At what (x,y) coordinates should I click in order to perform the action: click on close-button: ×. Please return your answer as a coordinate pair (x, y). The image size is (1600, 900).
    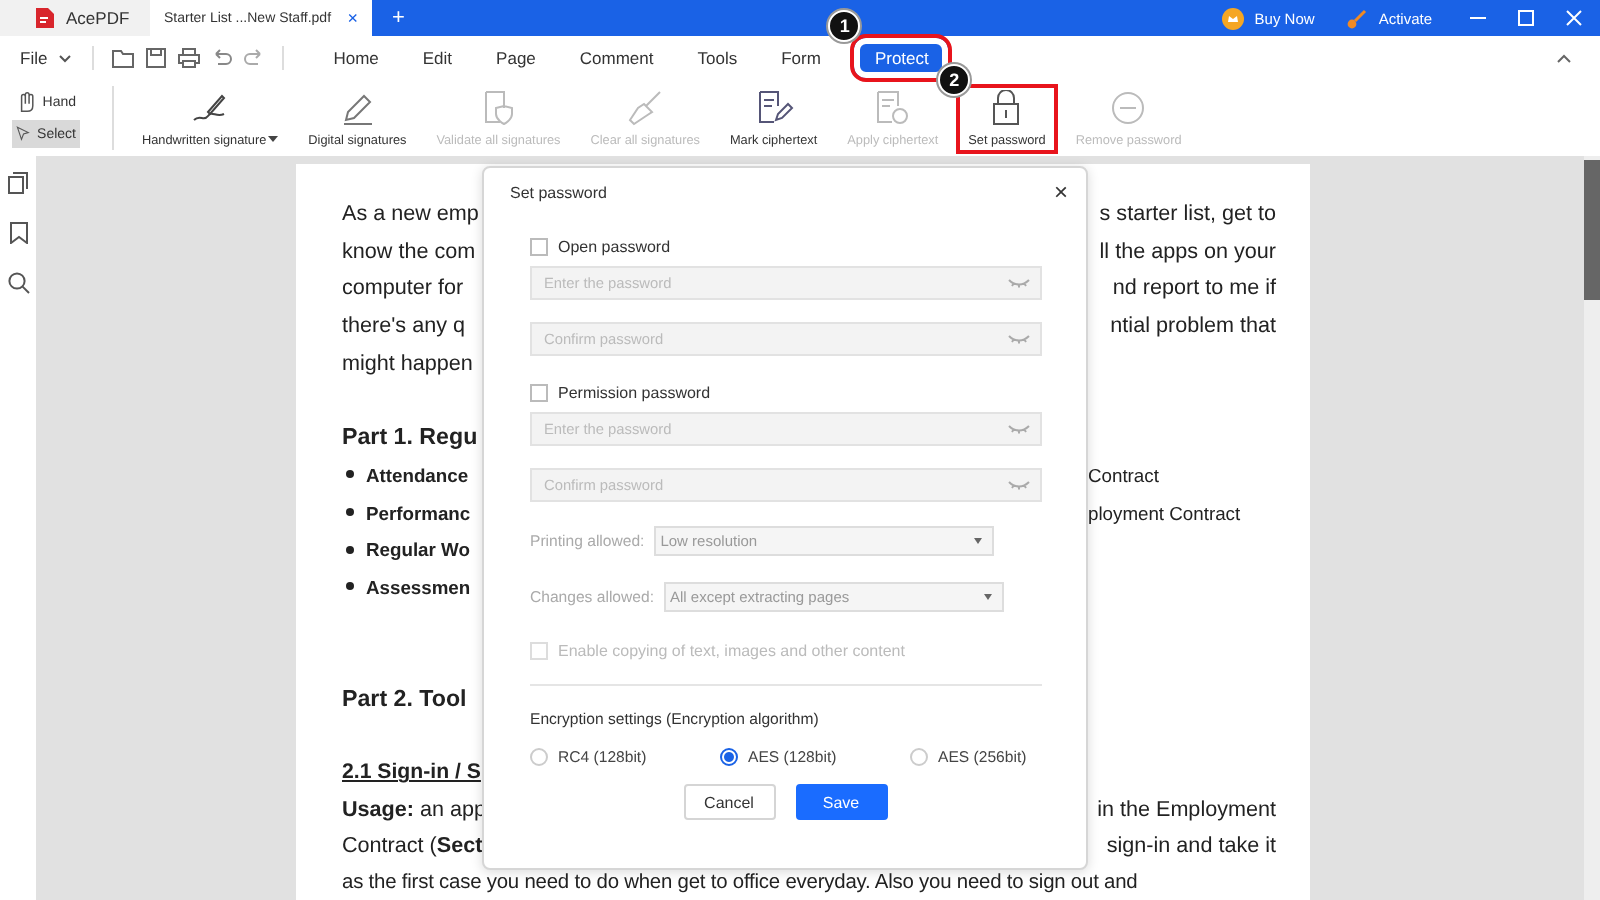
    Looking at the image, I should click on (1060, 192).